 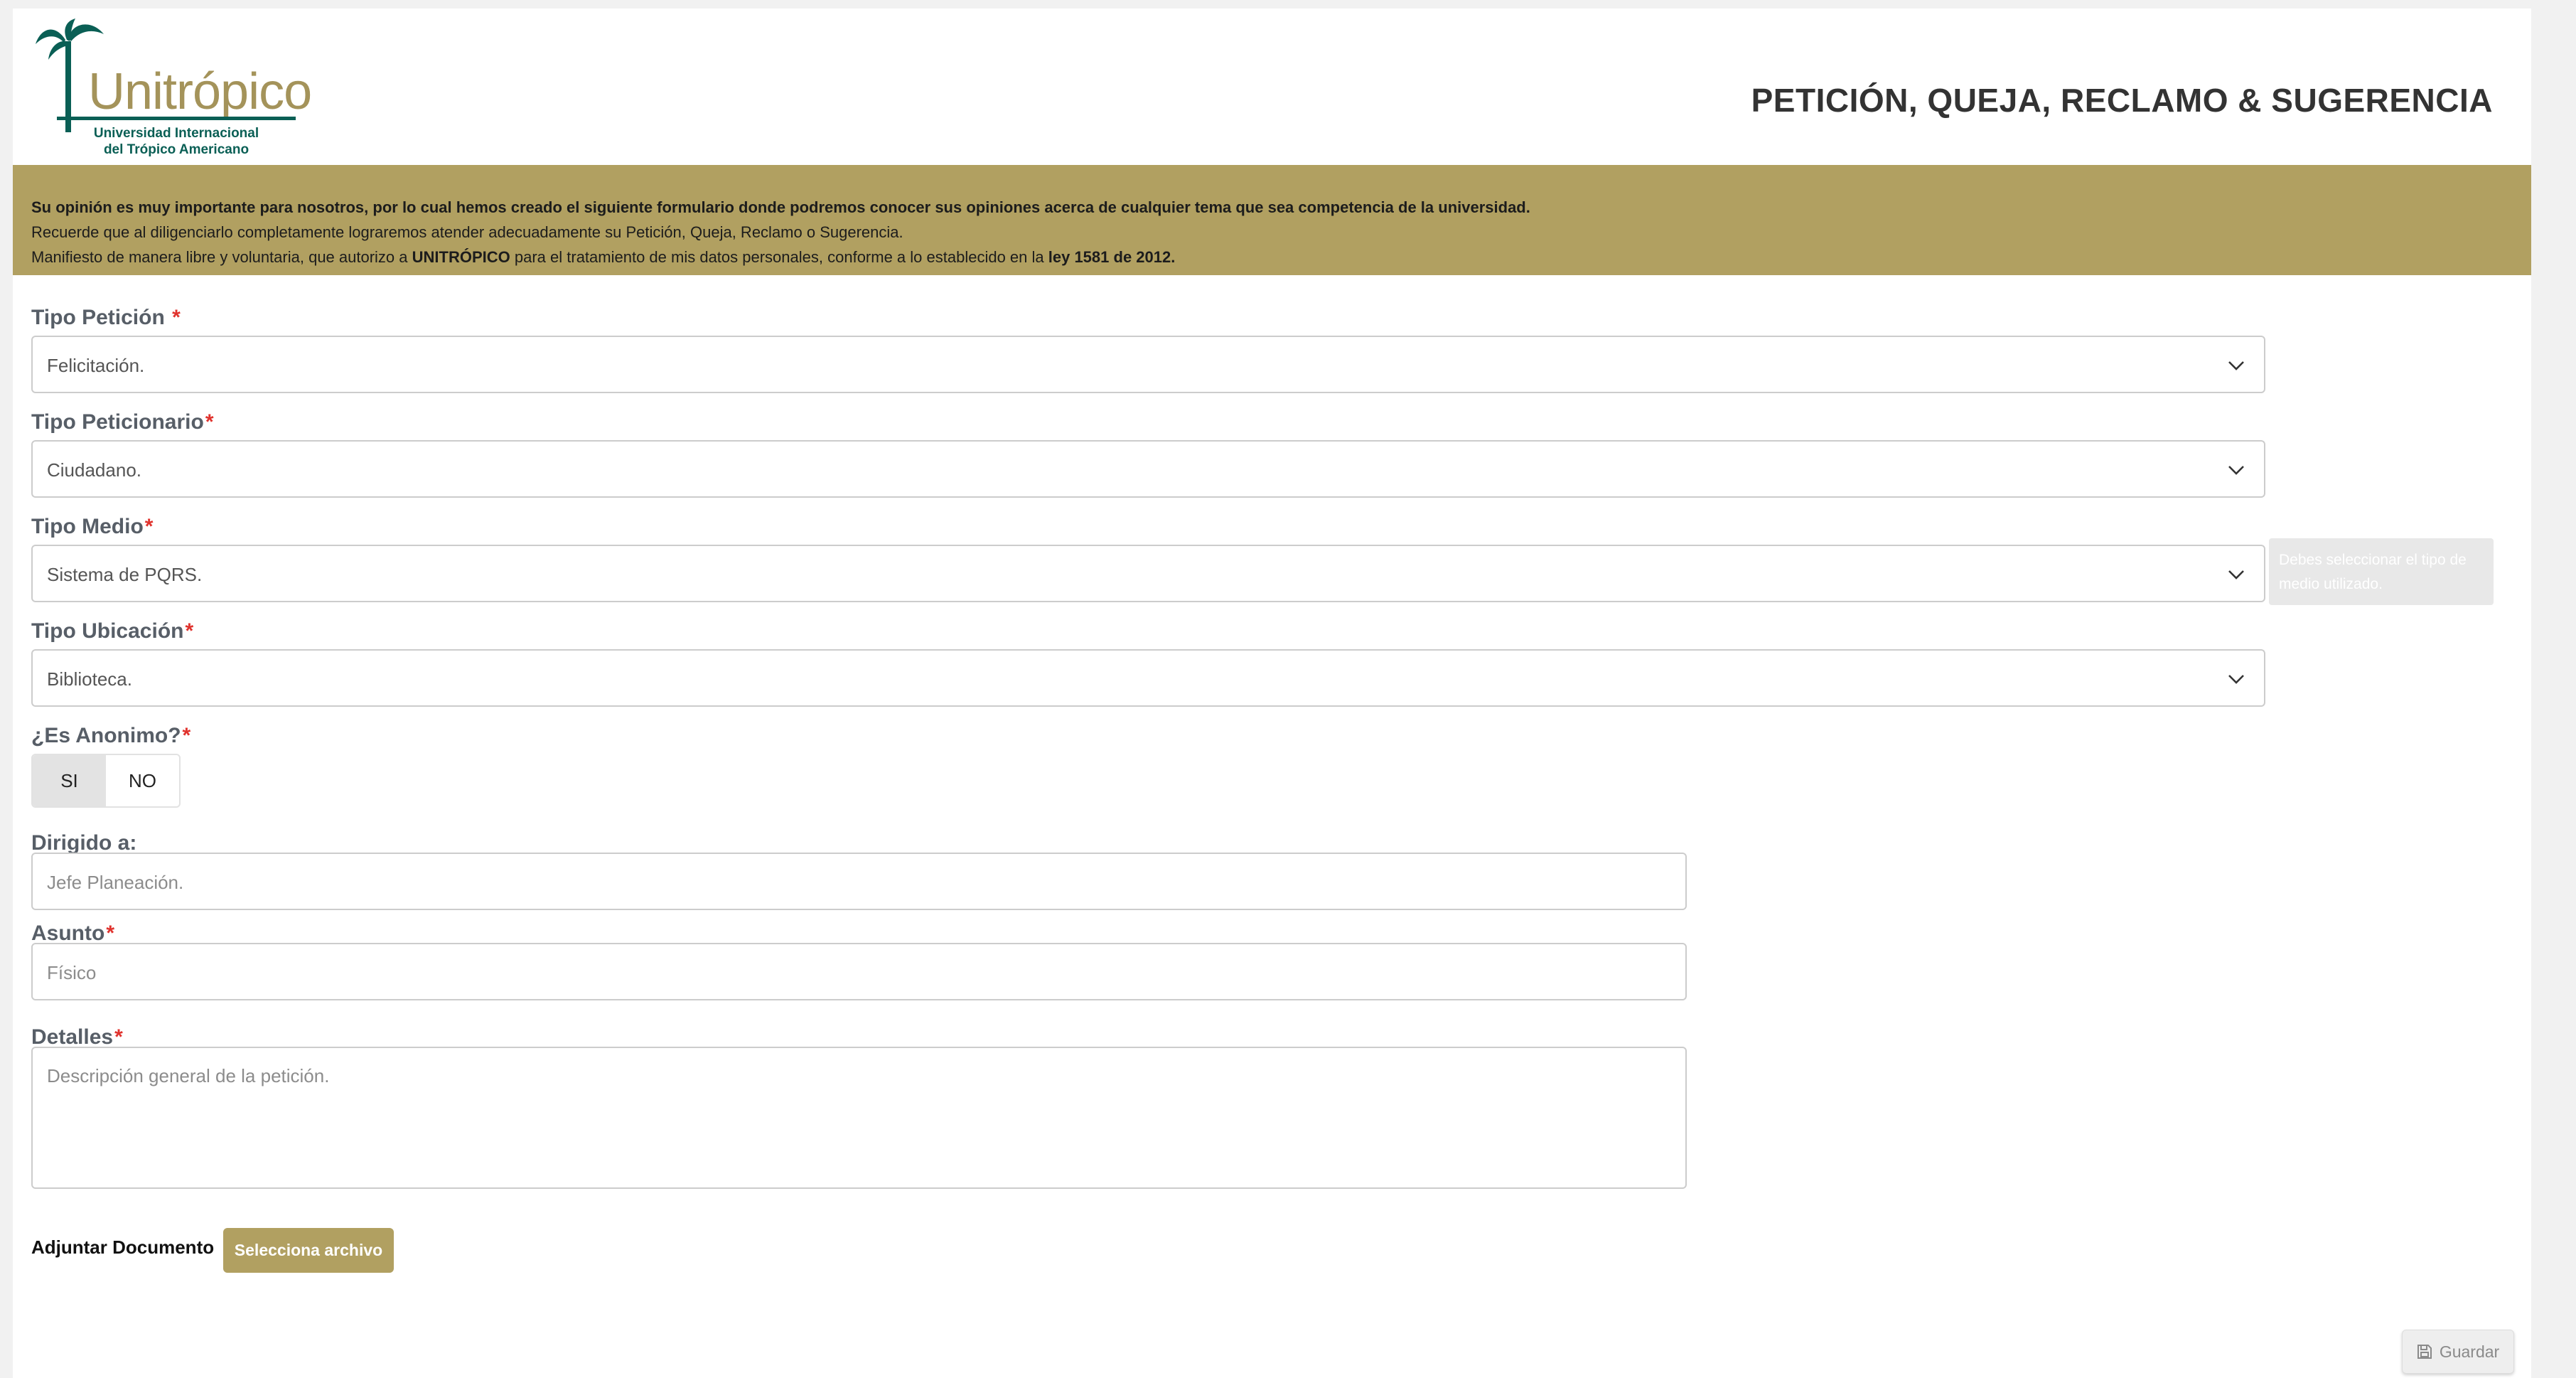 I want to click on tipo-peticionario-value: Ciudadano., so click(x=94, y=470).